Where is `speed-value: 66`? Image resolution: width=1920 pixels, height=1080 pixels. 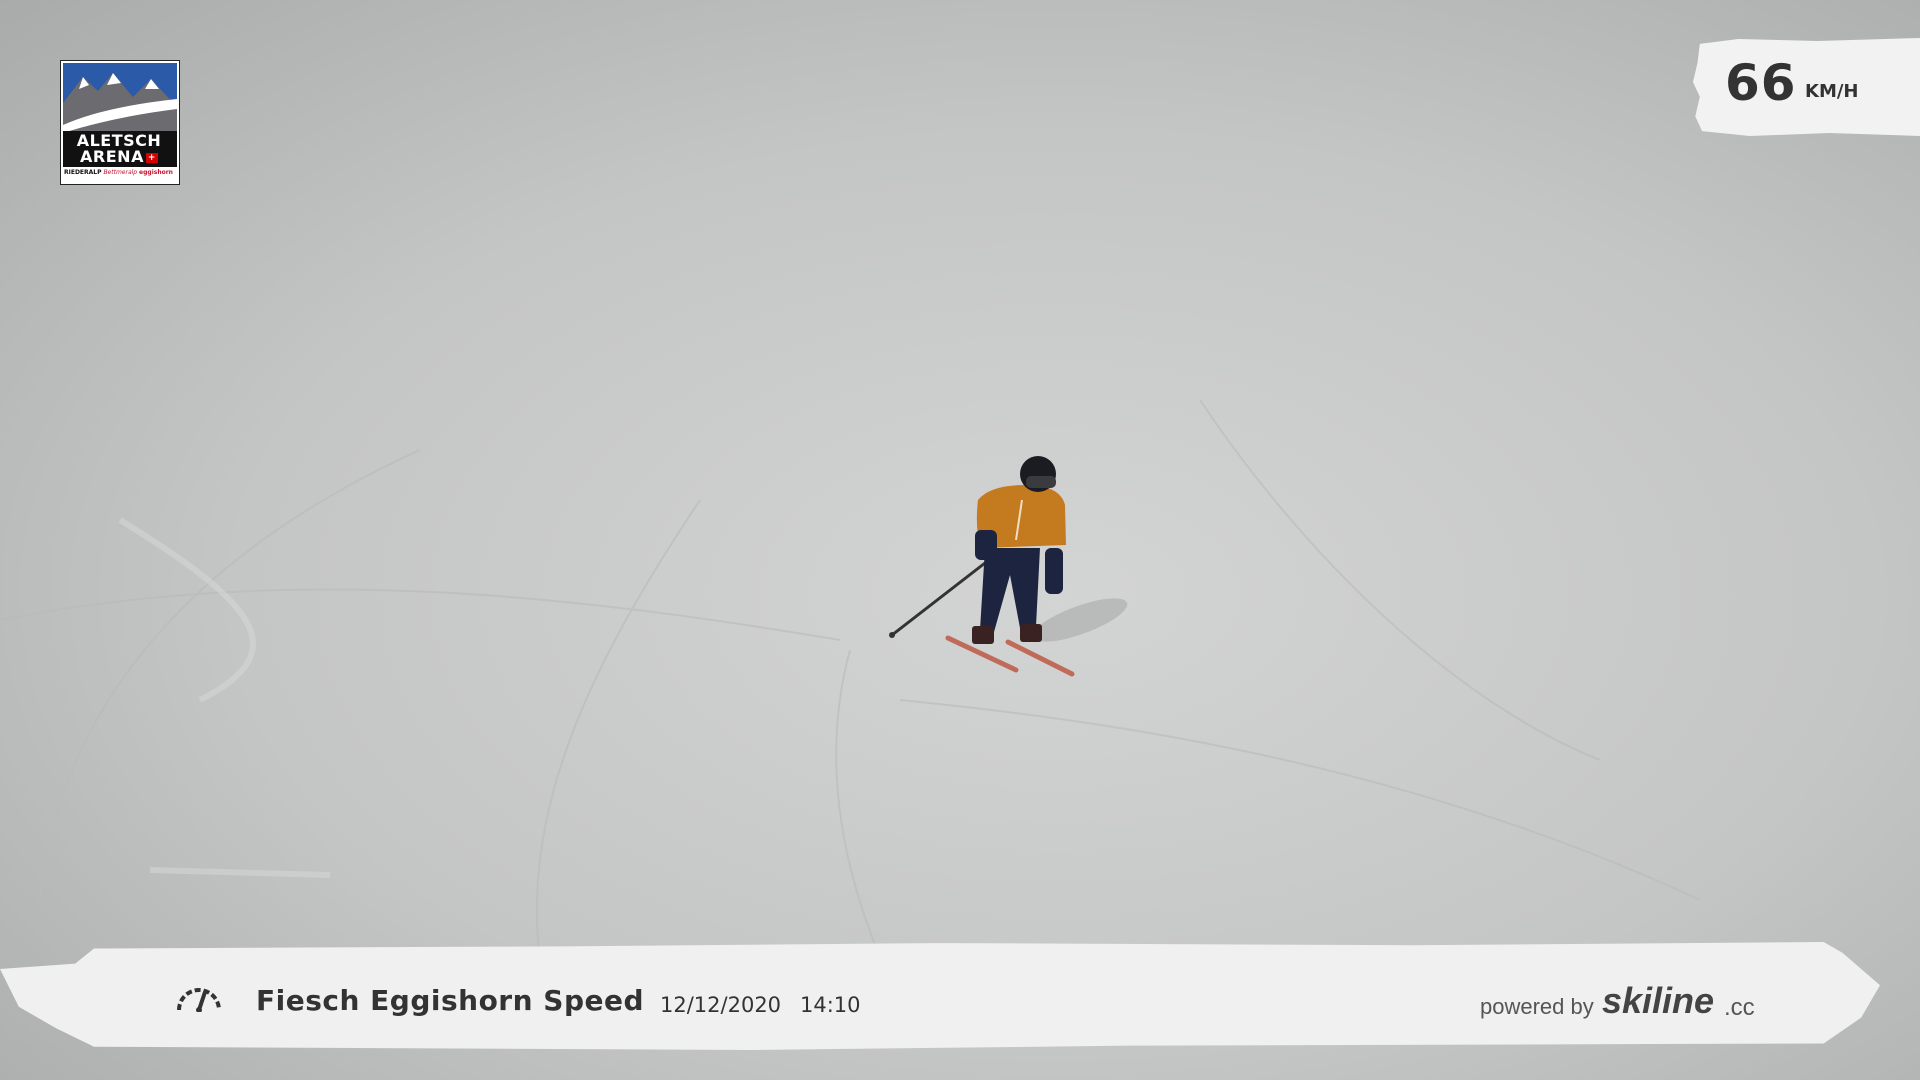 speed-value: 66 is located at coordinates (1761, 83).